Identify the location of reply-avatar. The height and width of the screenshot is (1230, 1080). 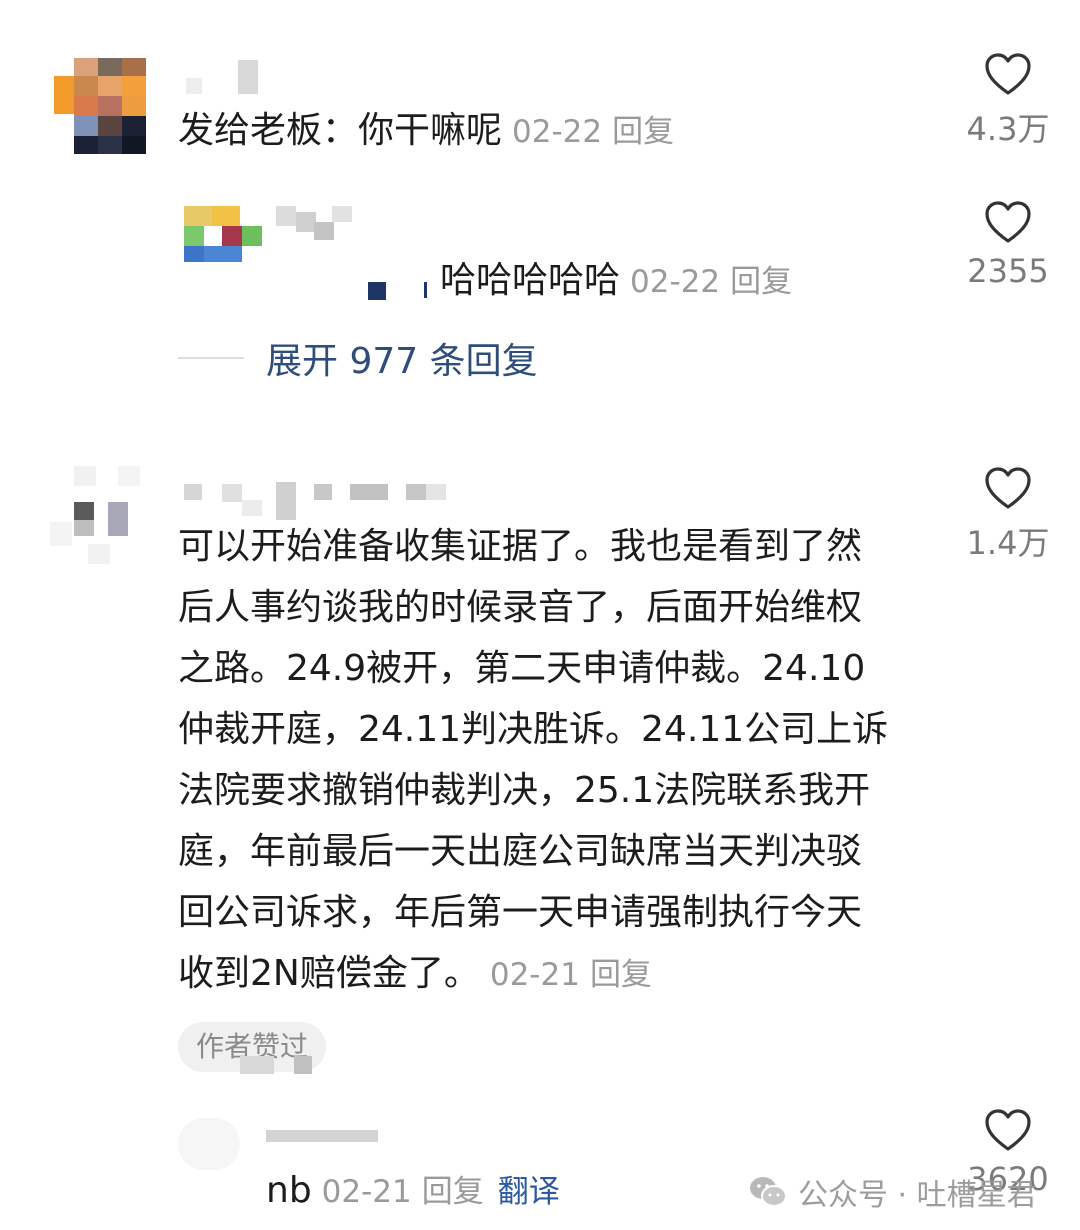
(223, 234).